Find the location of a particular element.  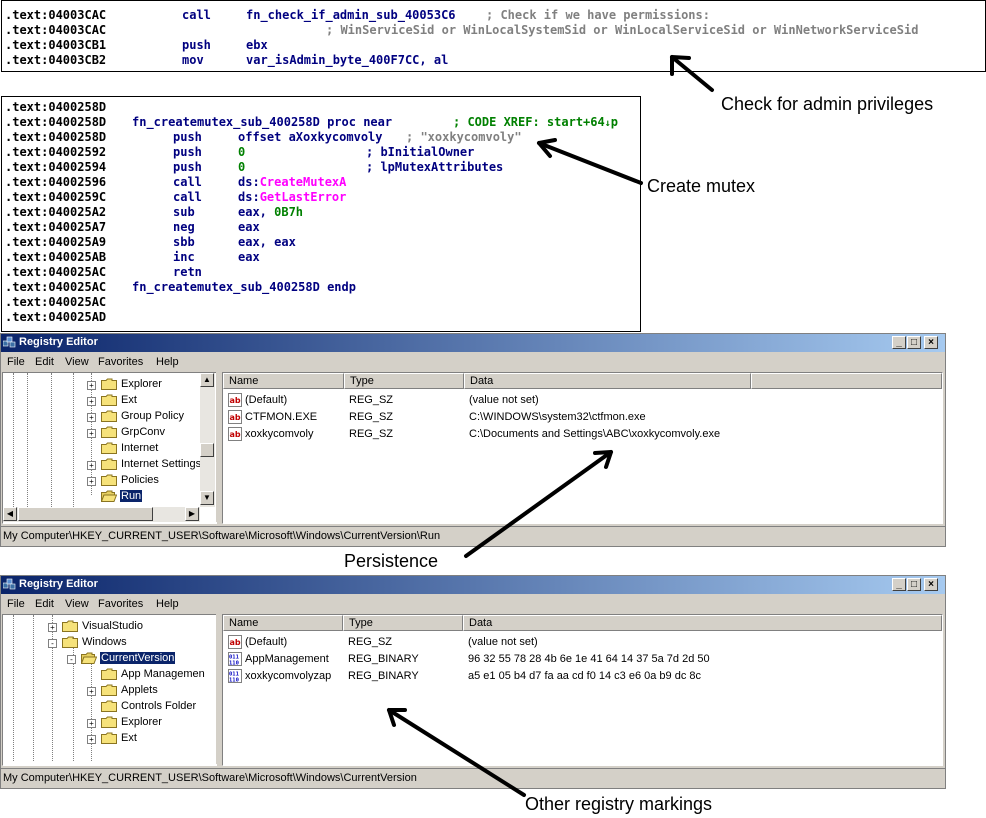

tree-item-internet-settings: + Internet Settings is located at coordinates (102, 465).